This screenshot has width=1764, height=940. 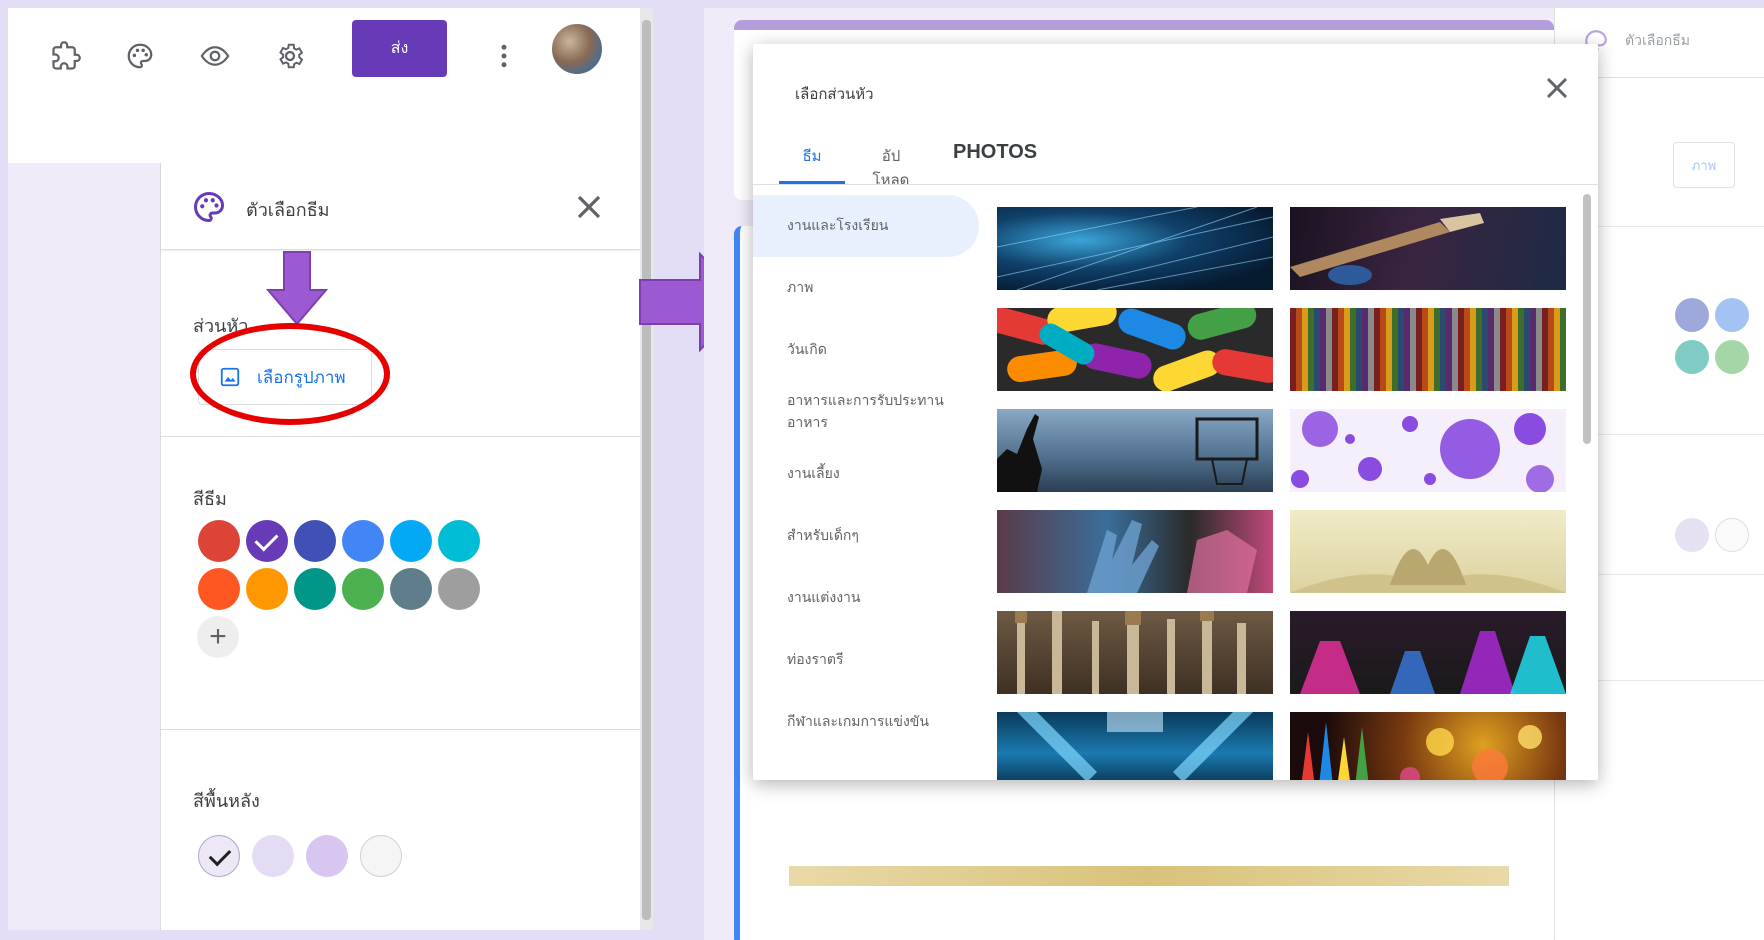 I want to click on more-vert-icon, so click(x=504, y=56).